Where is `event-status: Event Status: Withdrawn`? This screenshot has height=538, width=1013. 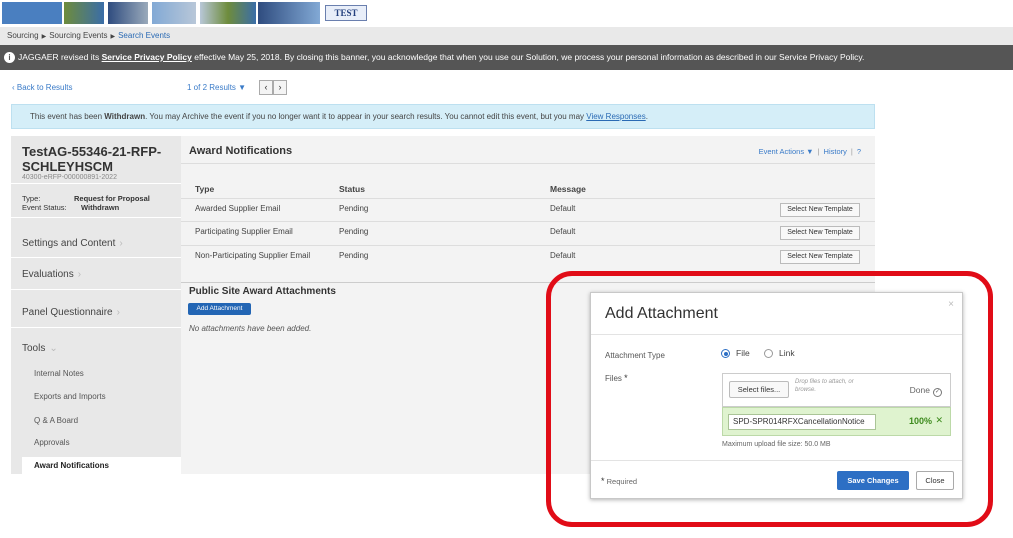 event-status: Event Status: Withdrawn is located at coordinates (70, 207).